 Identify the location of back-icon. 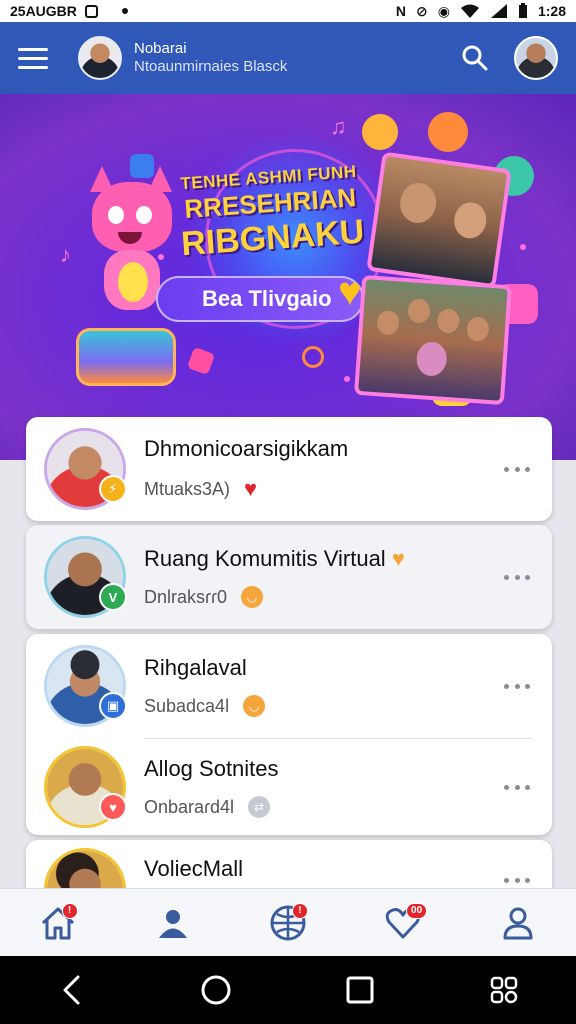
(72, 990).